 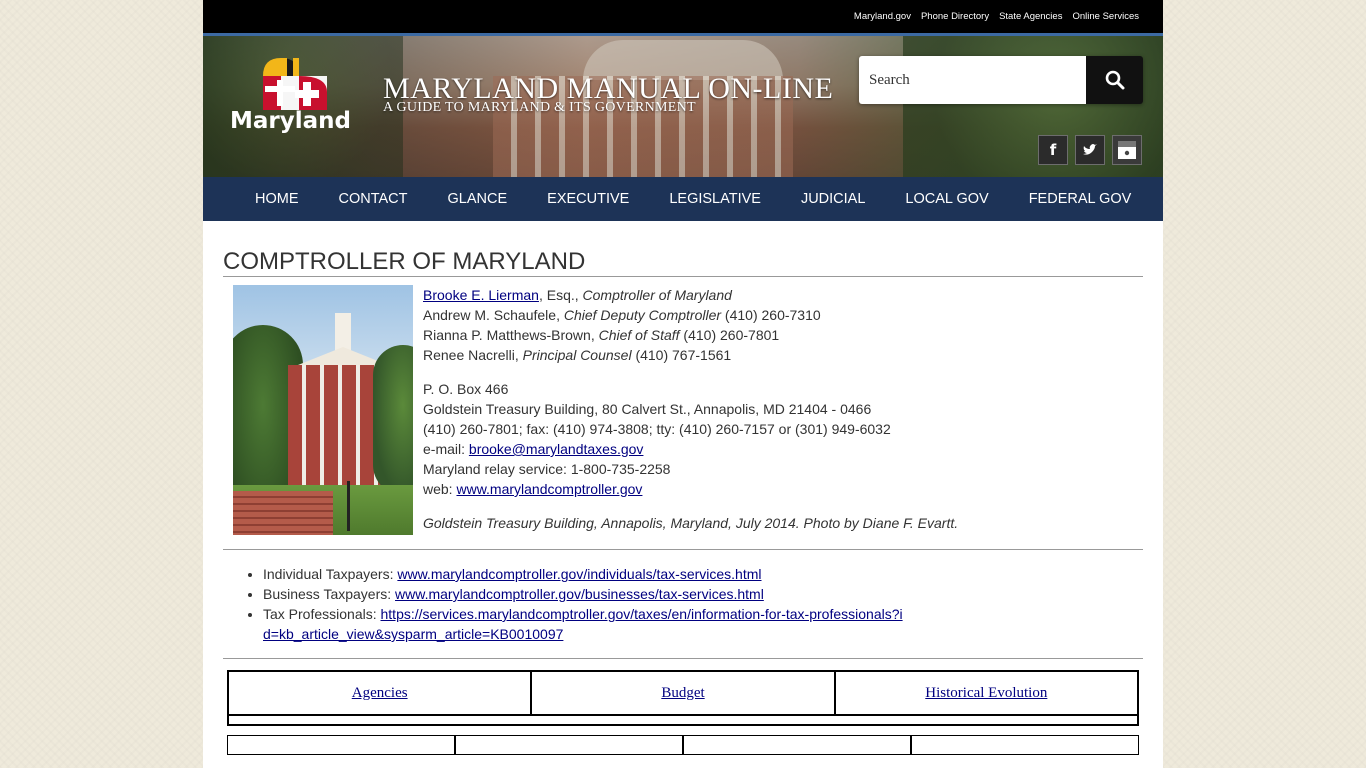 I want to click on social-links: f, so click(x=1090, y=150).